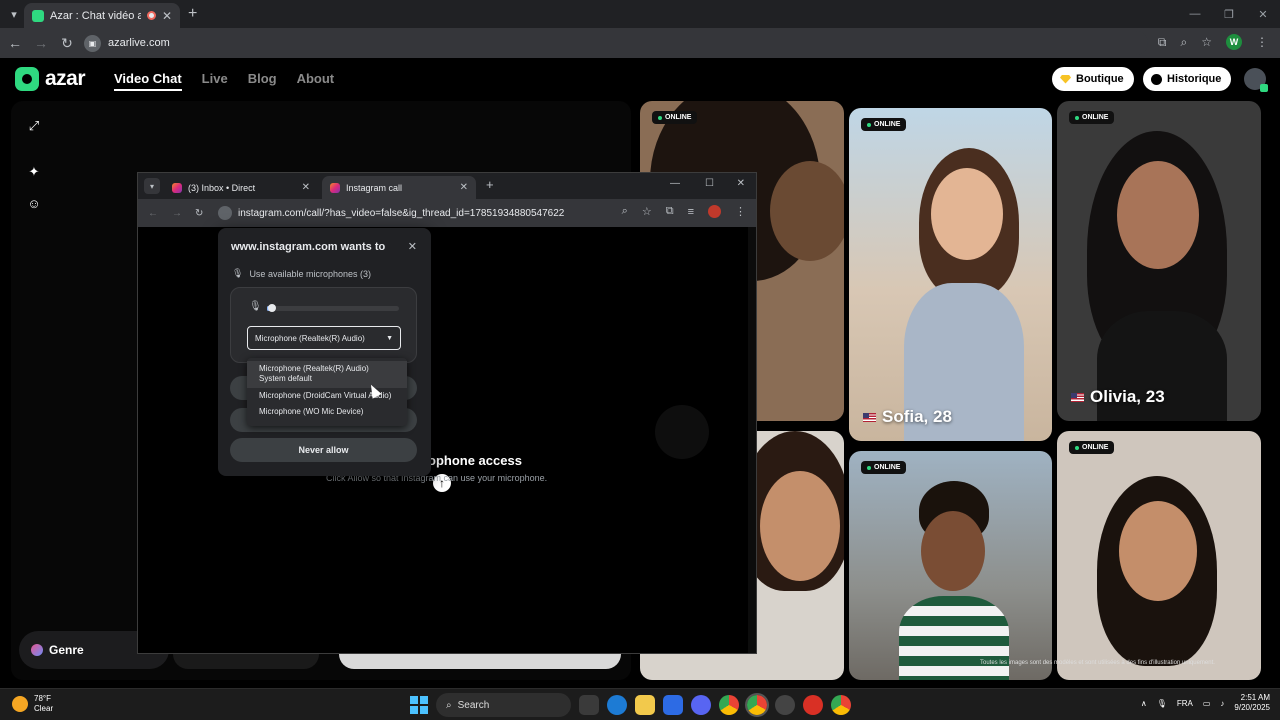  I want to click on chrome-icon, so click(729, 705).